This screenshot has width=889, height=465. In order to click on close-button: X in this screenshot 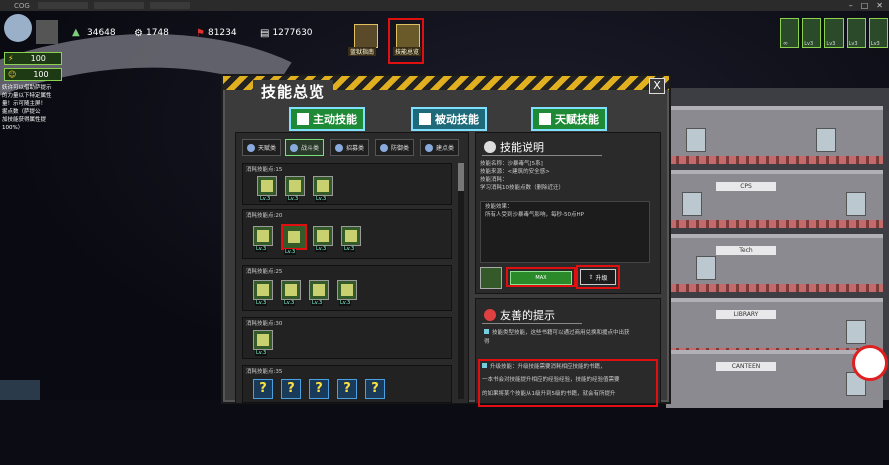, I will do `click(657, 86)`.